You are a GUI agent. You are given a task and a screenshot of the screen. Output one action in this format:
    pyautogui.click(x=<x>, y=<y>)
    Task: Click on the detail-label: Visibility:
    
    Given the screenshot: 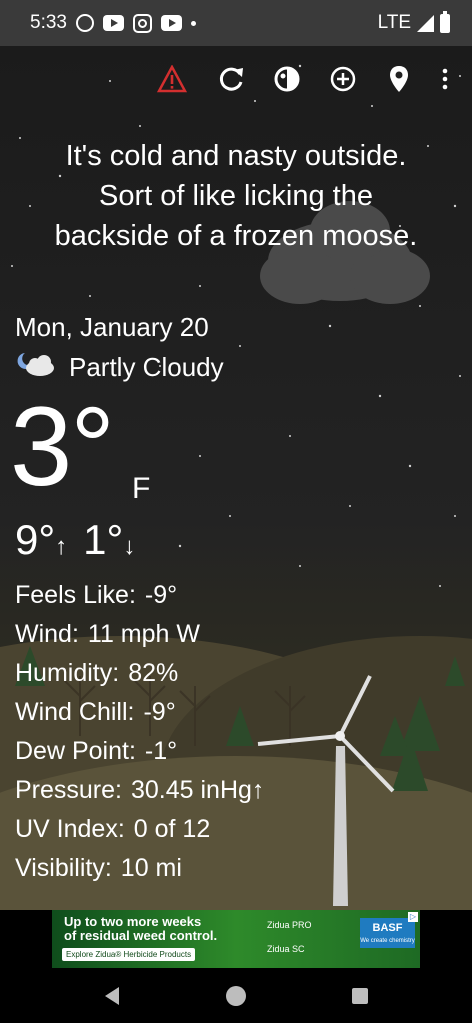 What is the action you would take?
    pyautogui.click(x=63, y=868)
    